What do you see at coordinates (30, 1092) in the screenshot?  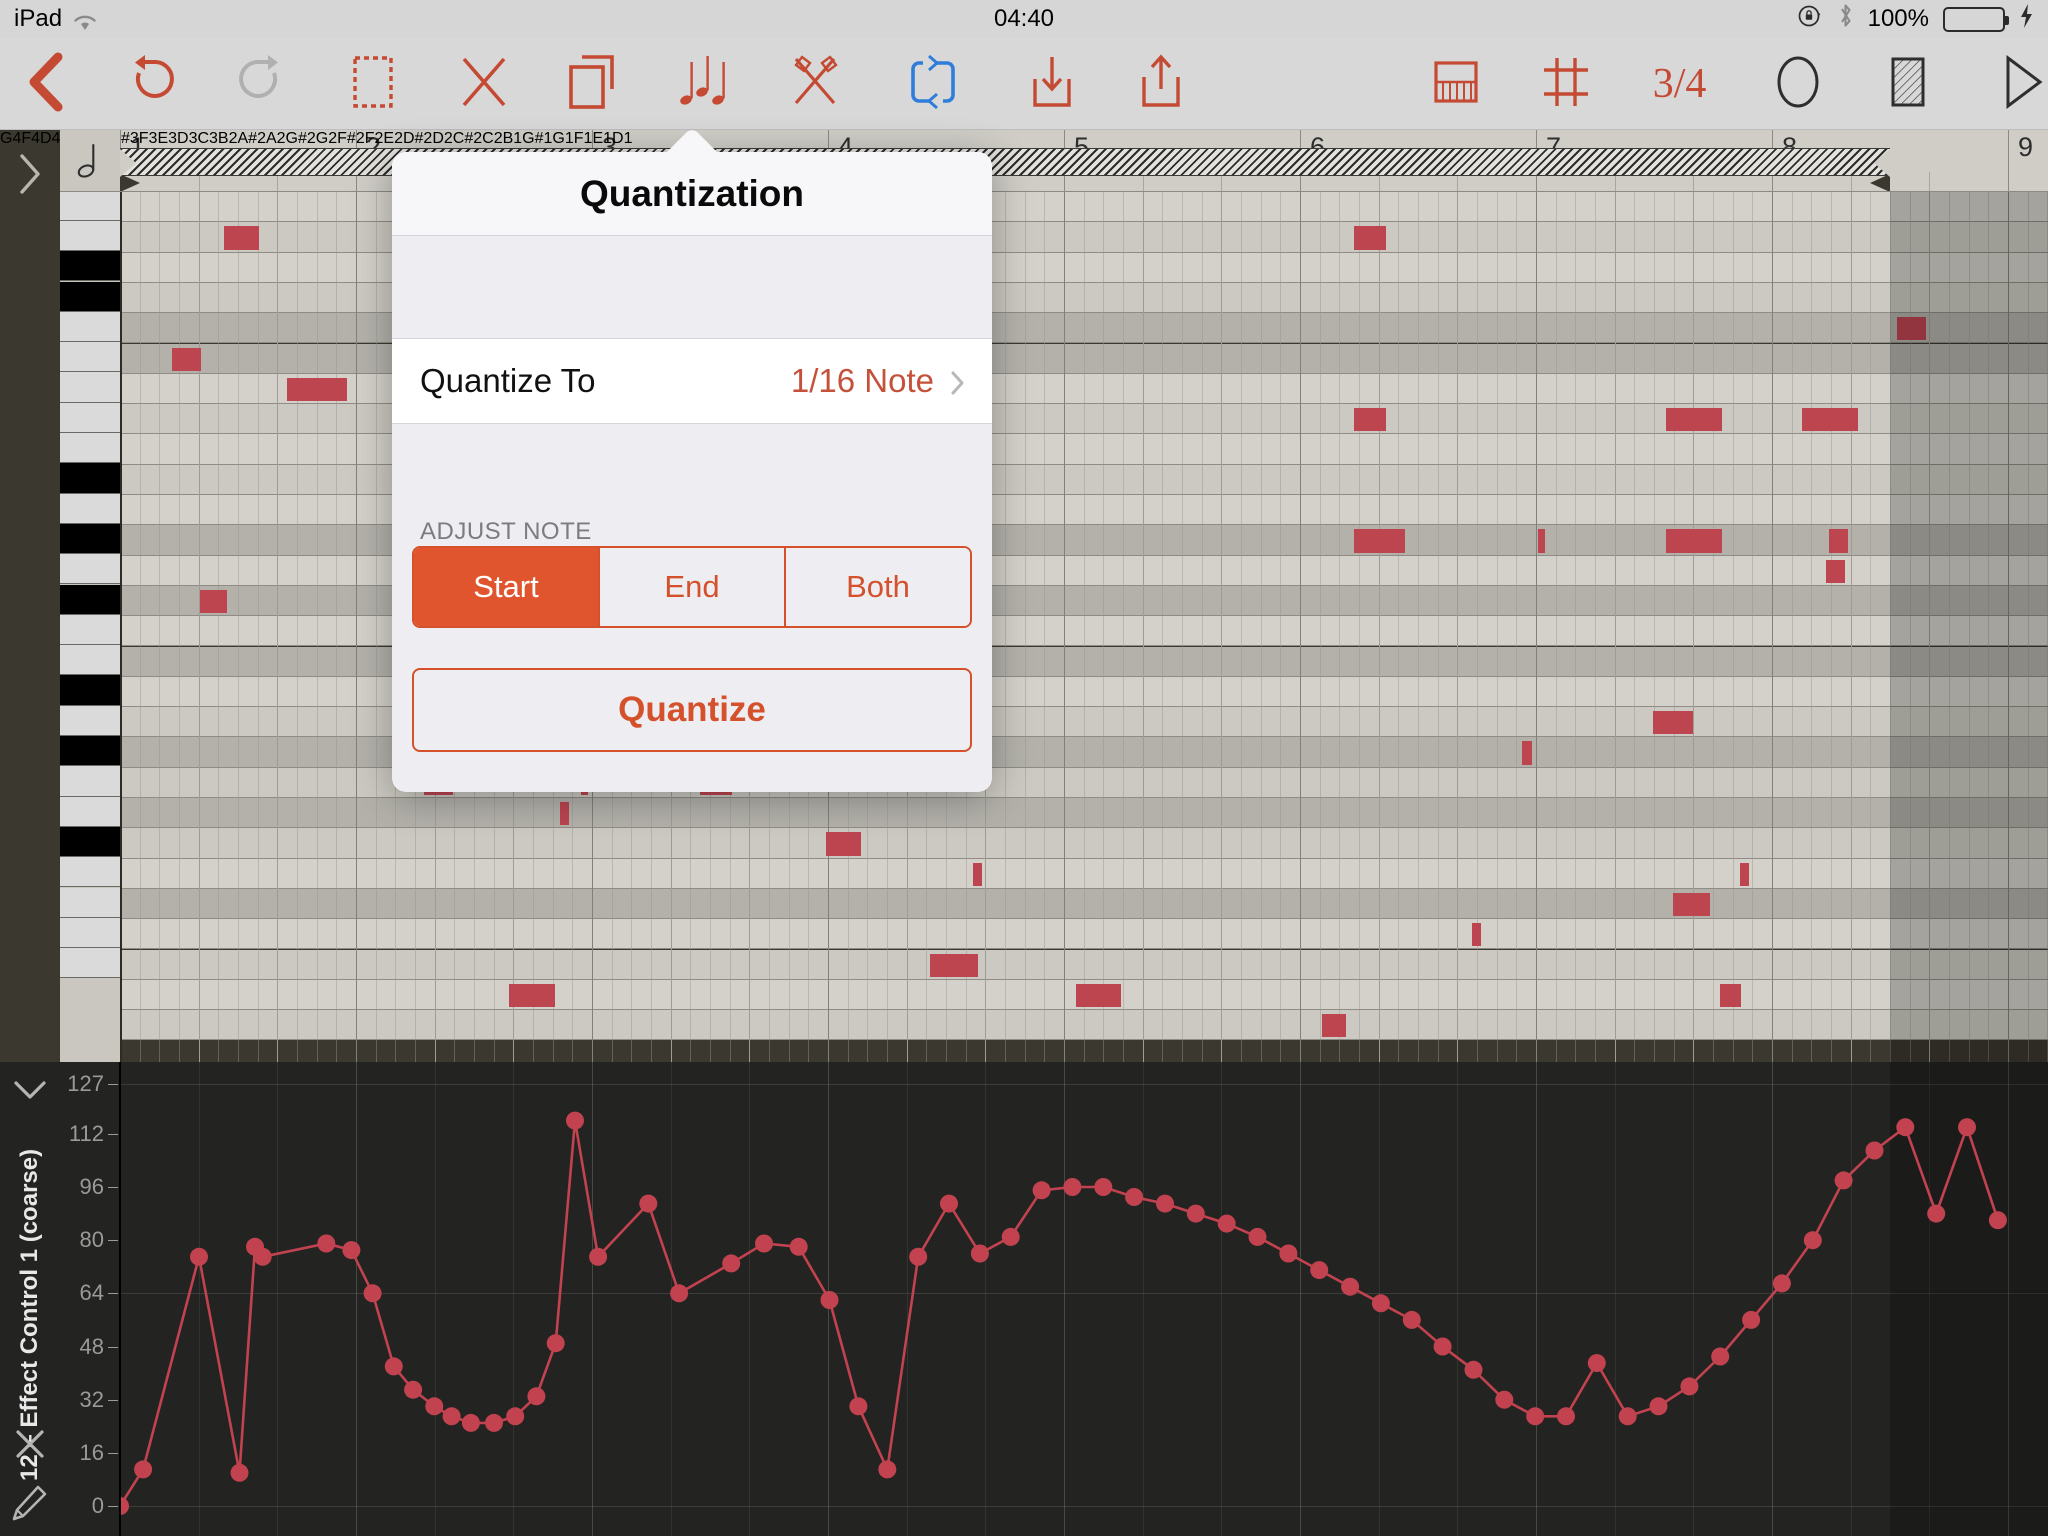 I see `collapse-lane-button` at bounding box center [30, 1092].